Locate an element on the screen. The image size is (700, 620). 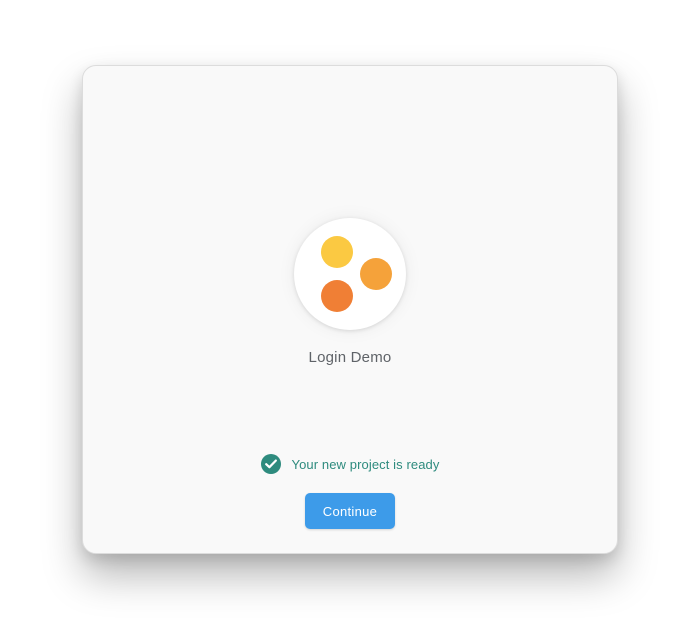
status-row: Your new project is ready is located at coordinates (350, 464).